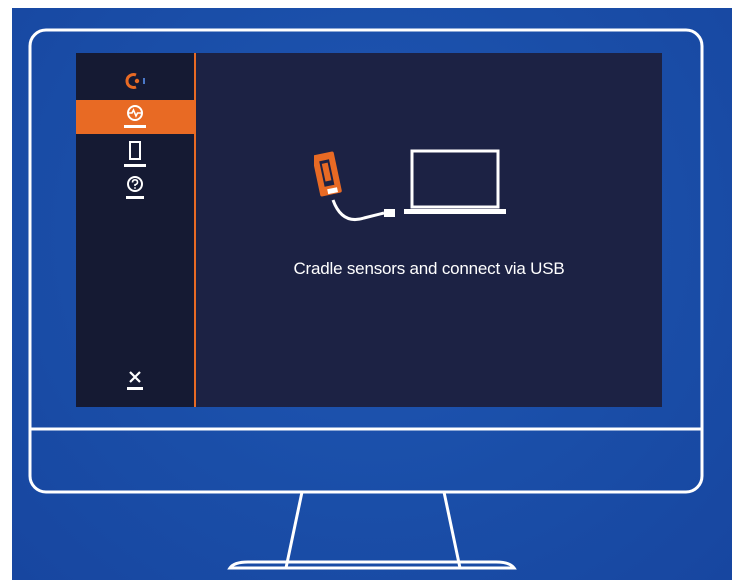 Image resolution: width=732 pixels, height=580 pixels. I want to click on sidebar-item-close, so click(135, 380).